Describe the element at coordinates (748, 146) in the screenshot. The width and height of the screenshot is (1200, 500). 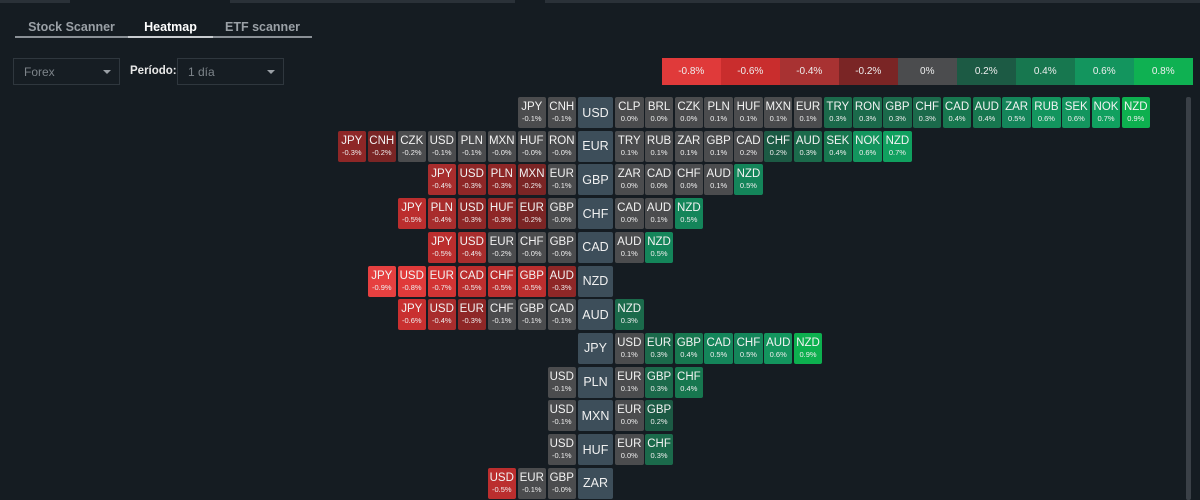
I see `heatmap-cell: CAD 0.2%` at that location.